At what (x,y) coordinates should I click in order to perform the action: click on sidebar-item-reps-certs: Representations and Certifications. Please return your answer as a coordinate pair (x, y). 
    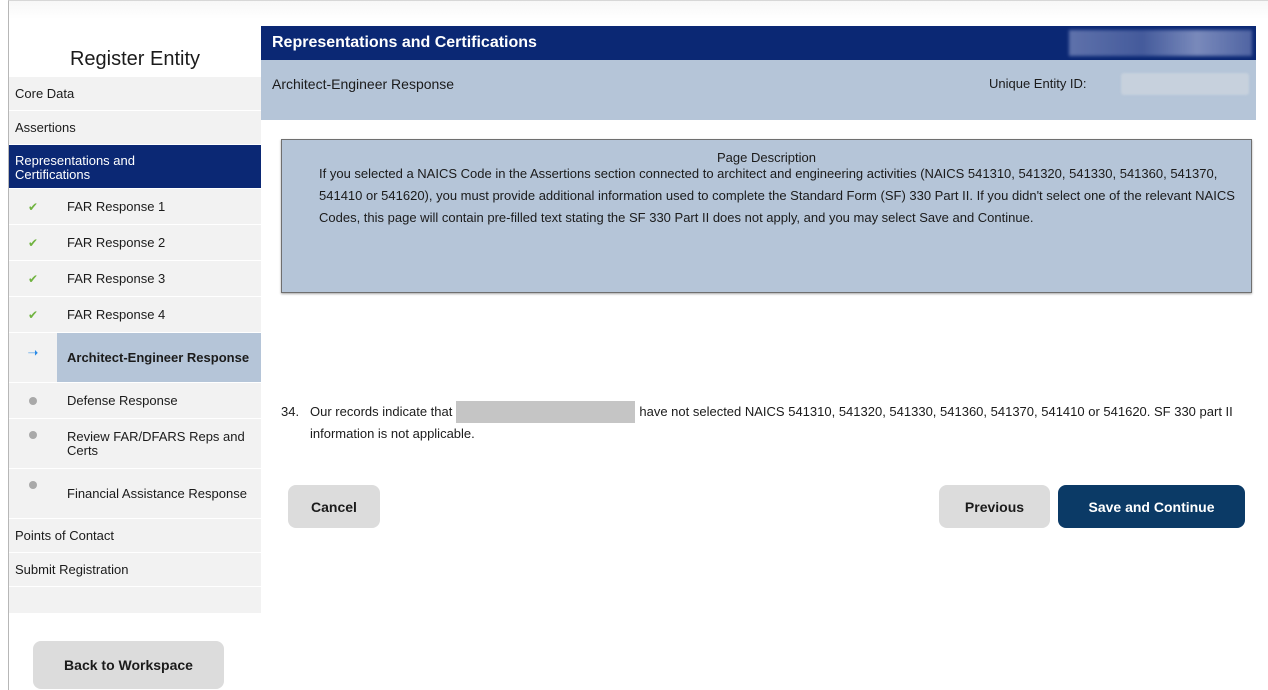
    Looking at the image, I should click on (135, 167).